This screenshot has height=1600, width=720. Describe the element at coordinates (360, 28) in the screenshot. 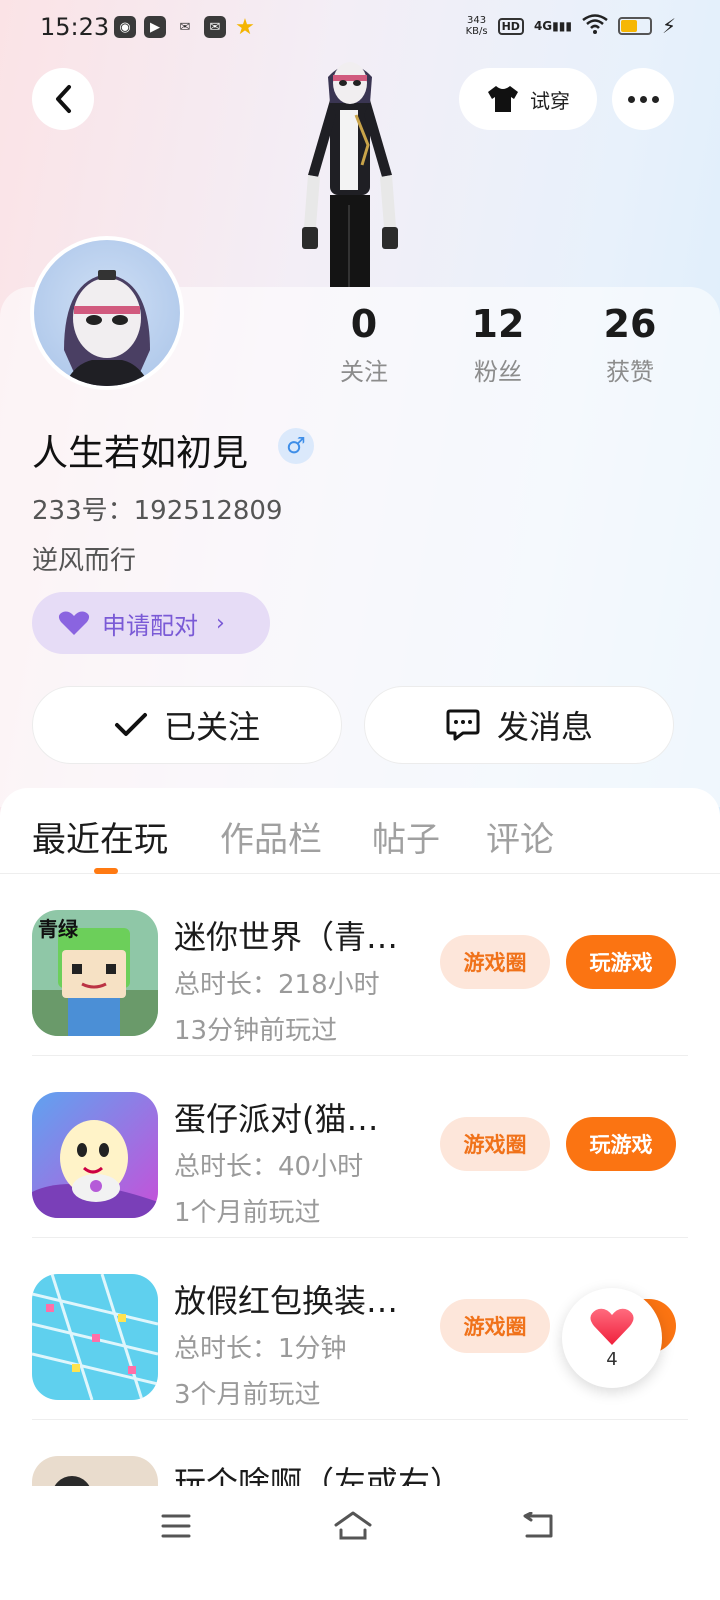

I see `status-bar: 15:23 ◉ ▶ ✉ ✉ ★ 343 KB/s HD 4G▮▮▮ ⚡` at that location.